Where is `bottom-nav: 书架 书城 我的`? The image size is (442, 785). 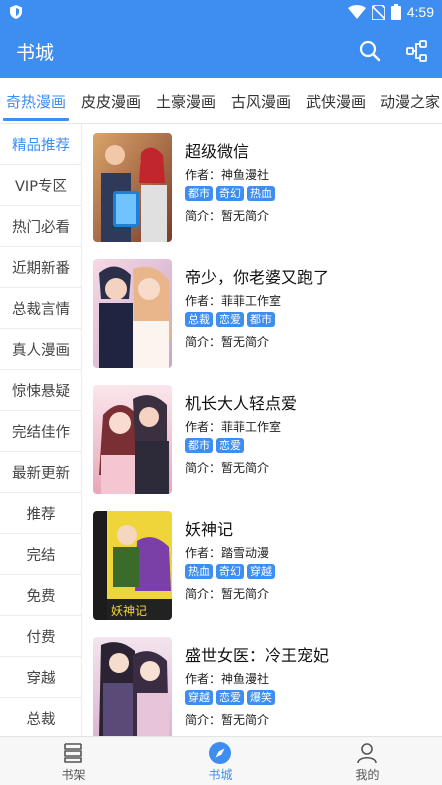
bottom-nav: 书架 书城 我的 is located at coordinates (221, 760).